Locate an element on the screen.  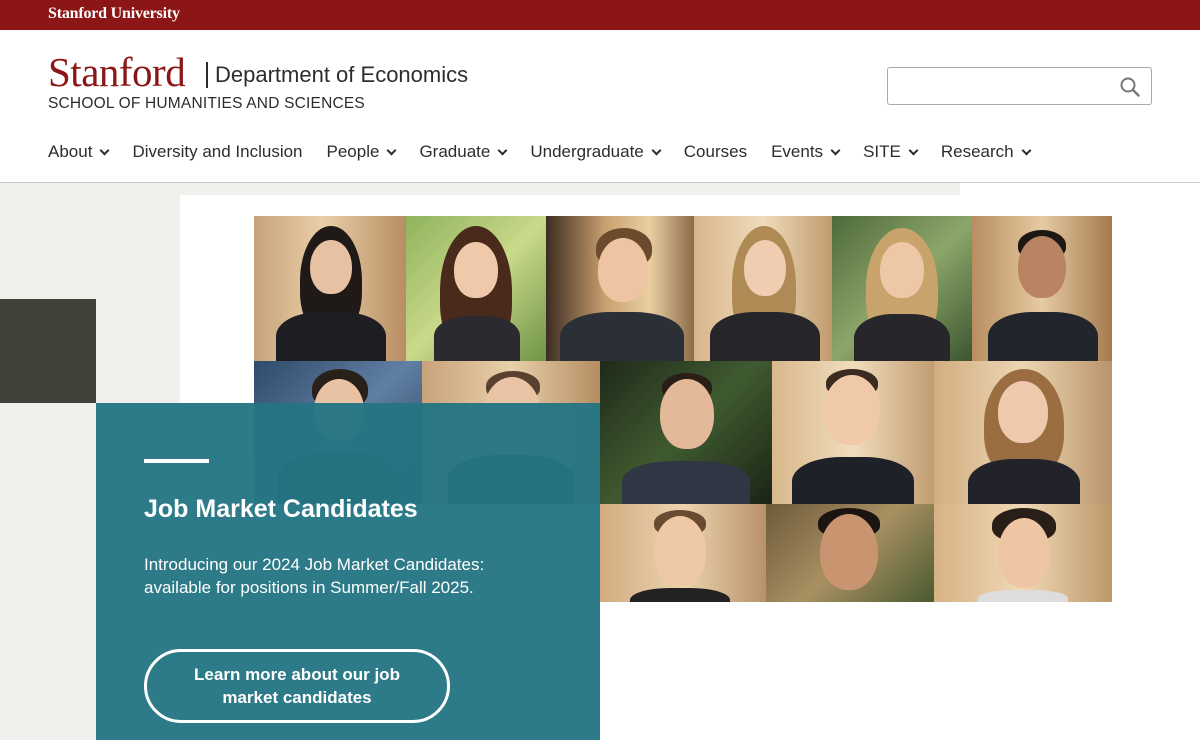
nav-item-label: Courses is located at coordinates (715, 151).